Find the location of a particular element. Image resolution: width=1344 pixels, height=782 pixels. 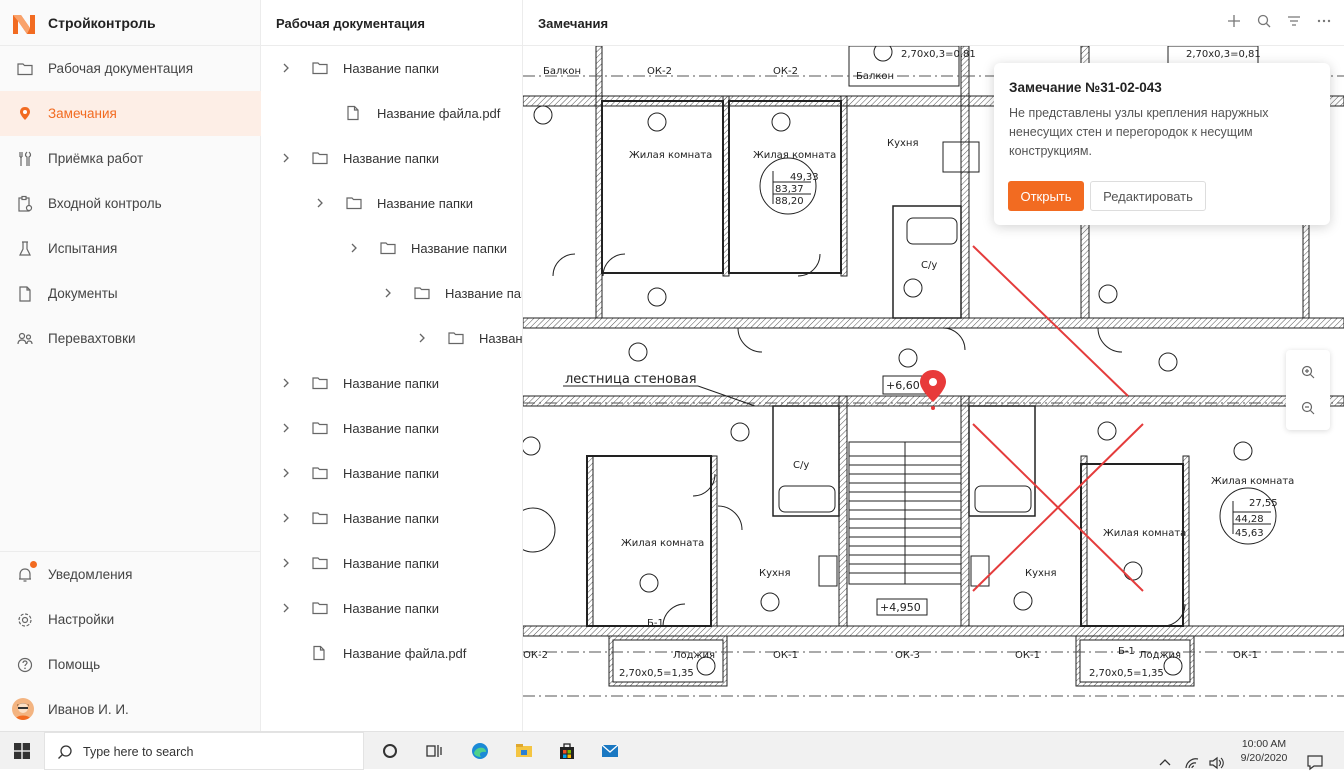

clipboard-icon is located at coordinates (25, 203).